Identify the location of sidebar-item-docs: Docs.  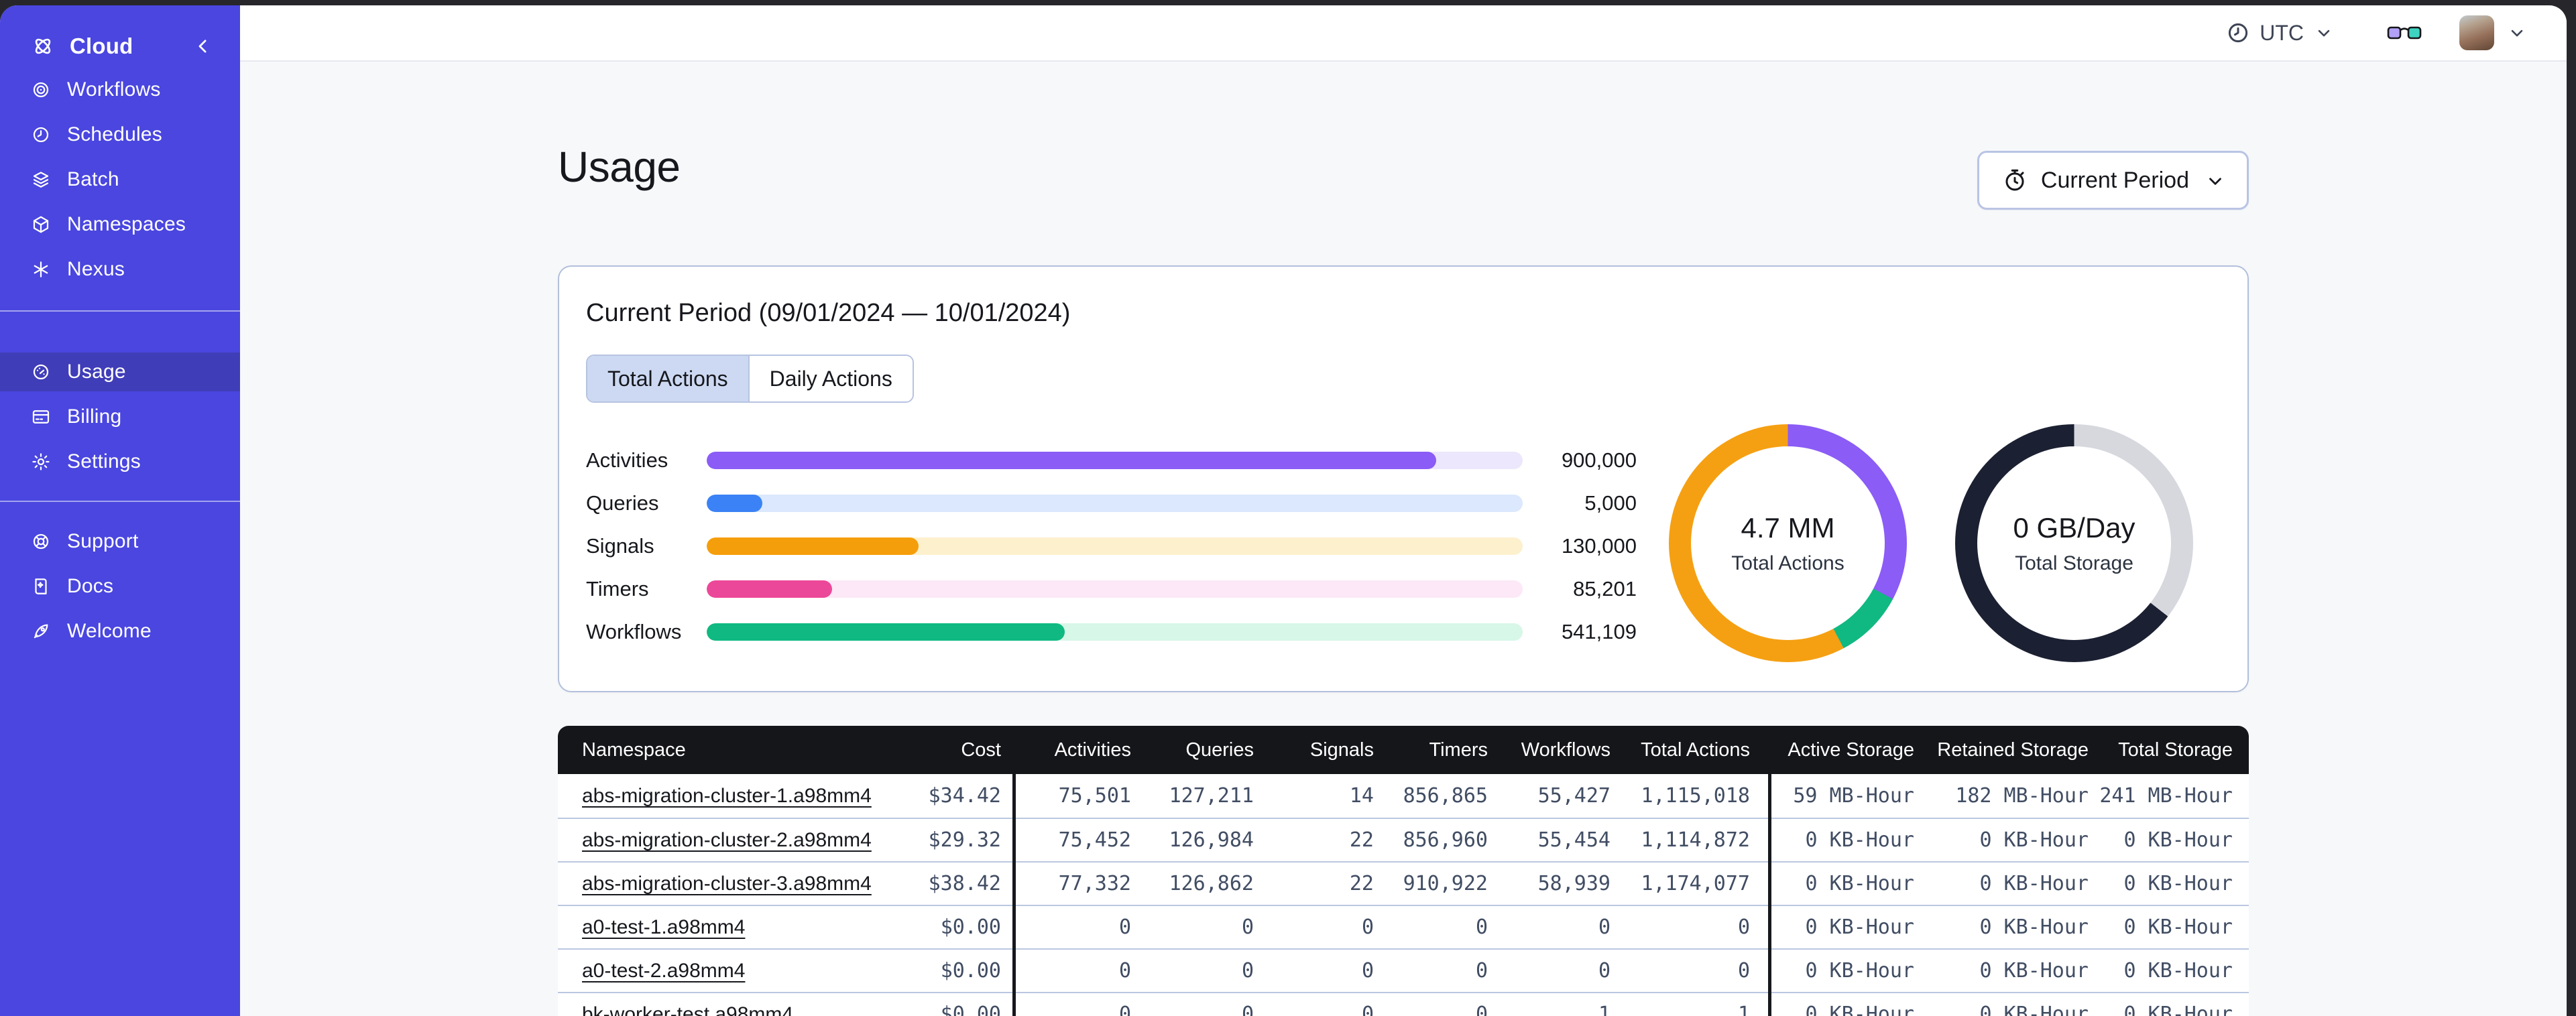
(120, 586).